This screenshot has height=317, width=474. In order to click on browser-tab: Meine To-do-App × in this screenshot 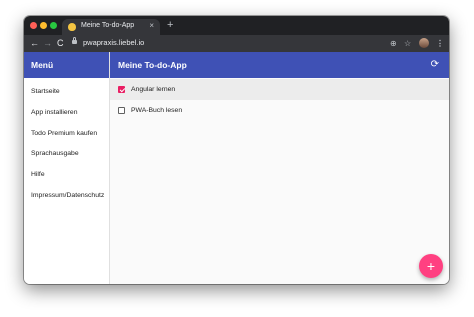, I will do `click(111, 27)`.